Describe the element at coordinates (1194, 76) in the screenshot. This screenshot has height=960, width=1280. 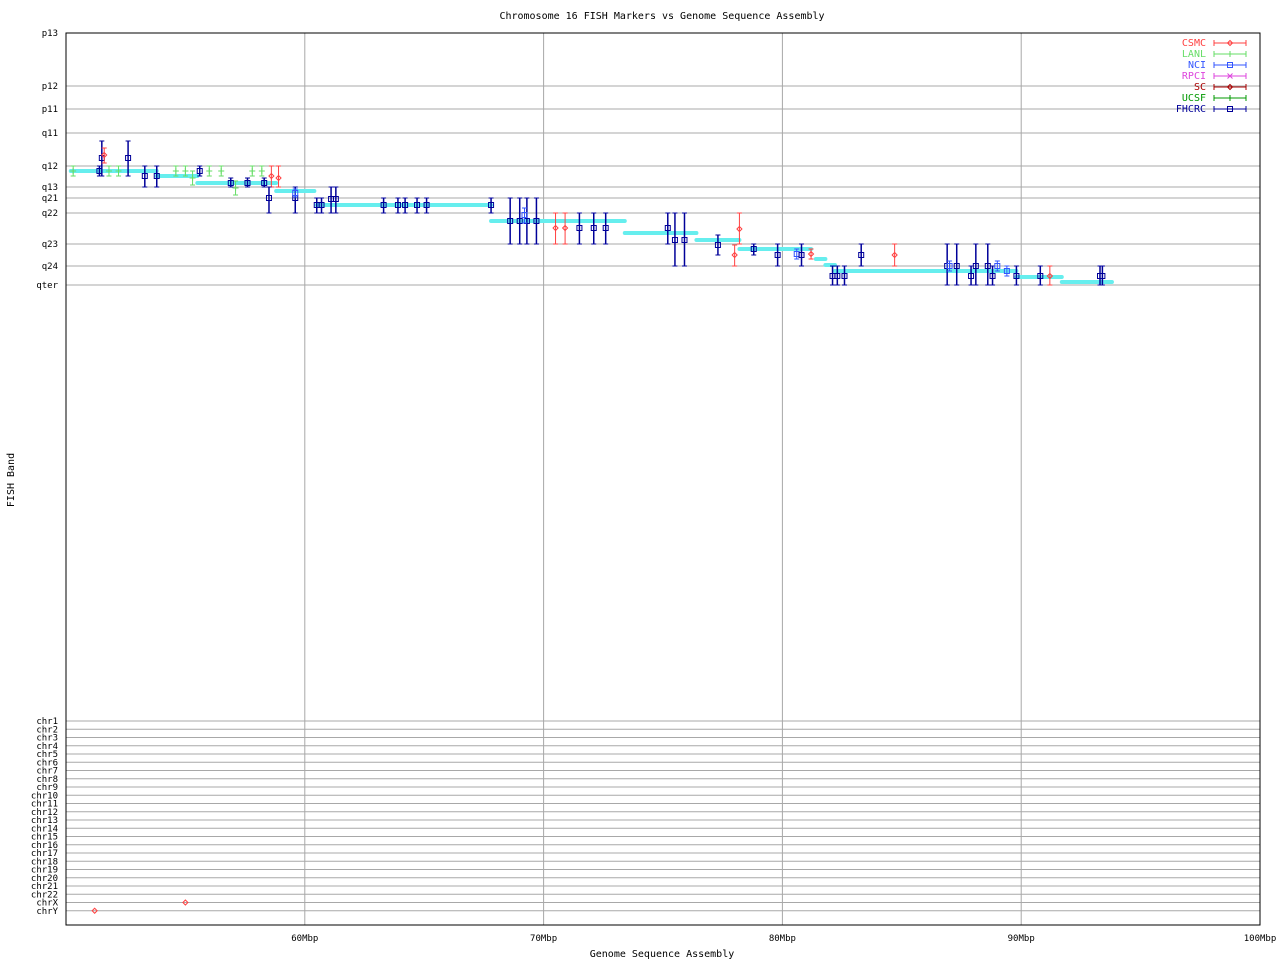
I see `legend-label: RPCI` at that location.